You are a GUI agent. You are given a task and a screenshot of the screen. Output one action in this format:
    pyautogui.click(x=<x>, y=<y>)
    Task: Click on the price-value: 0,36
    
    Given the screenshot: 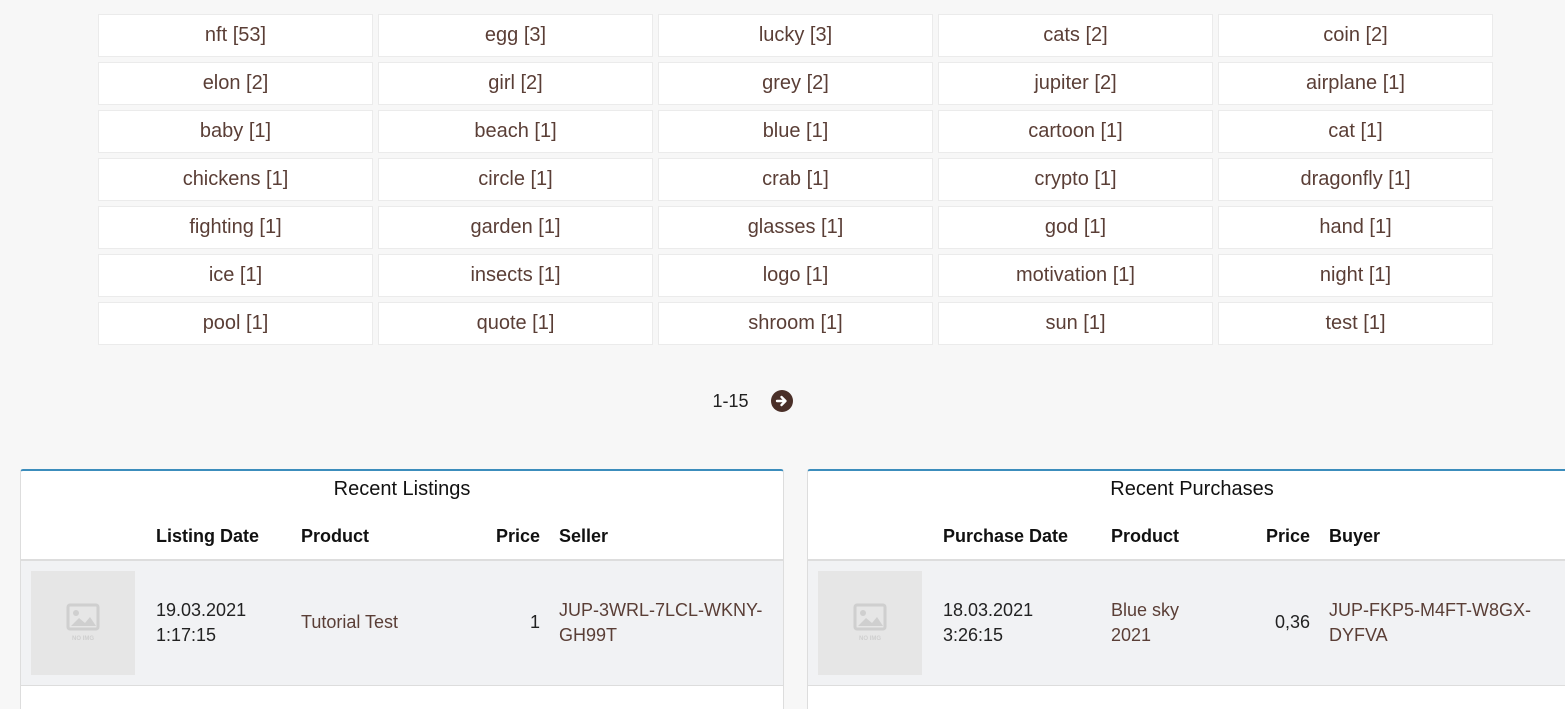 What is the action you would take?
    pyautogui.click(x=1293, y=622)
    